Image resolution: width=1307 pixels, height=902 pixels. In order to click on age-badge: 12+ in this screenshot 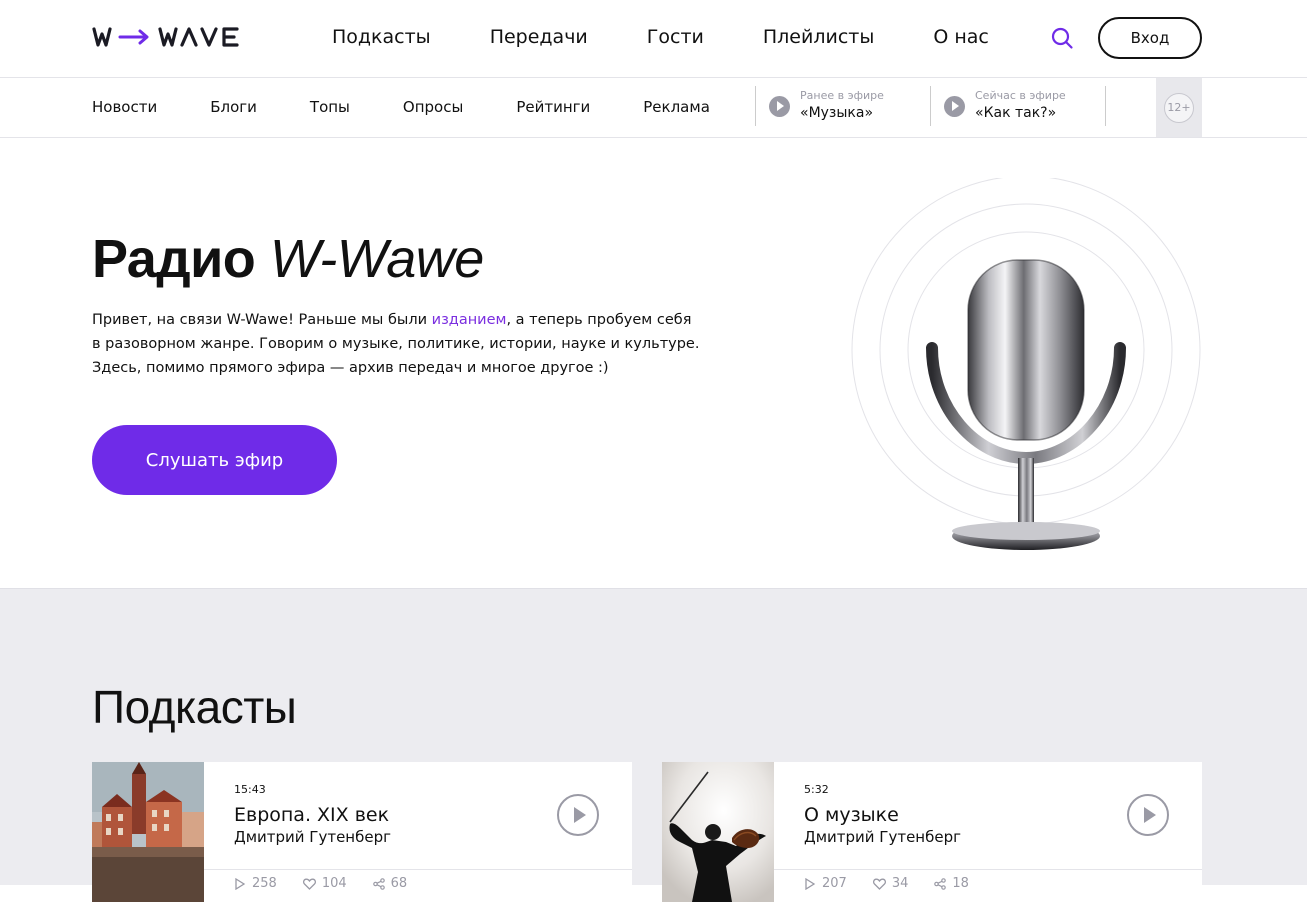, I will do `click(1179, 107)`.